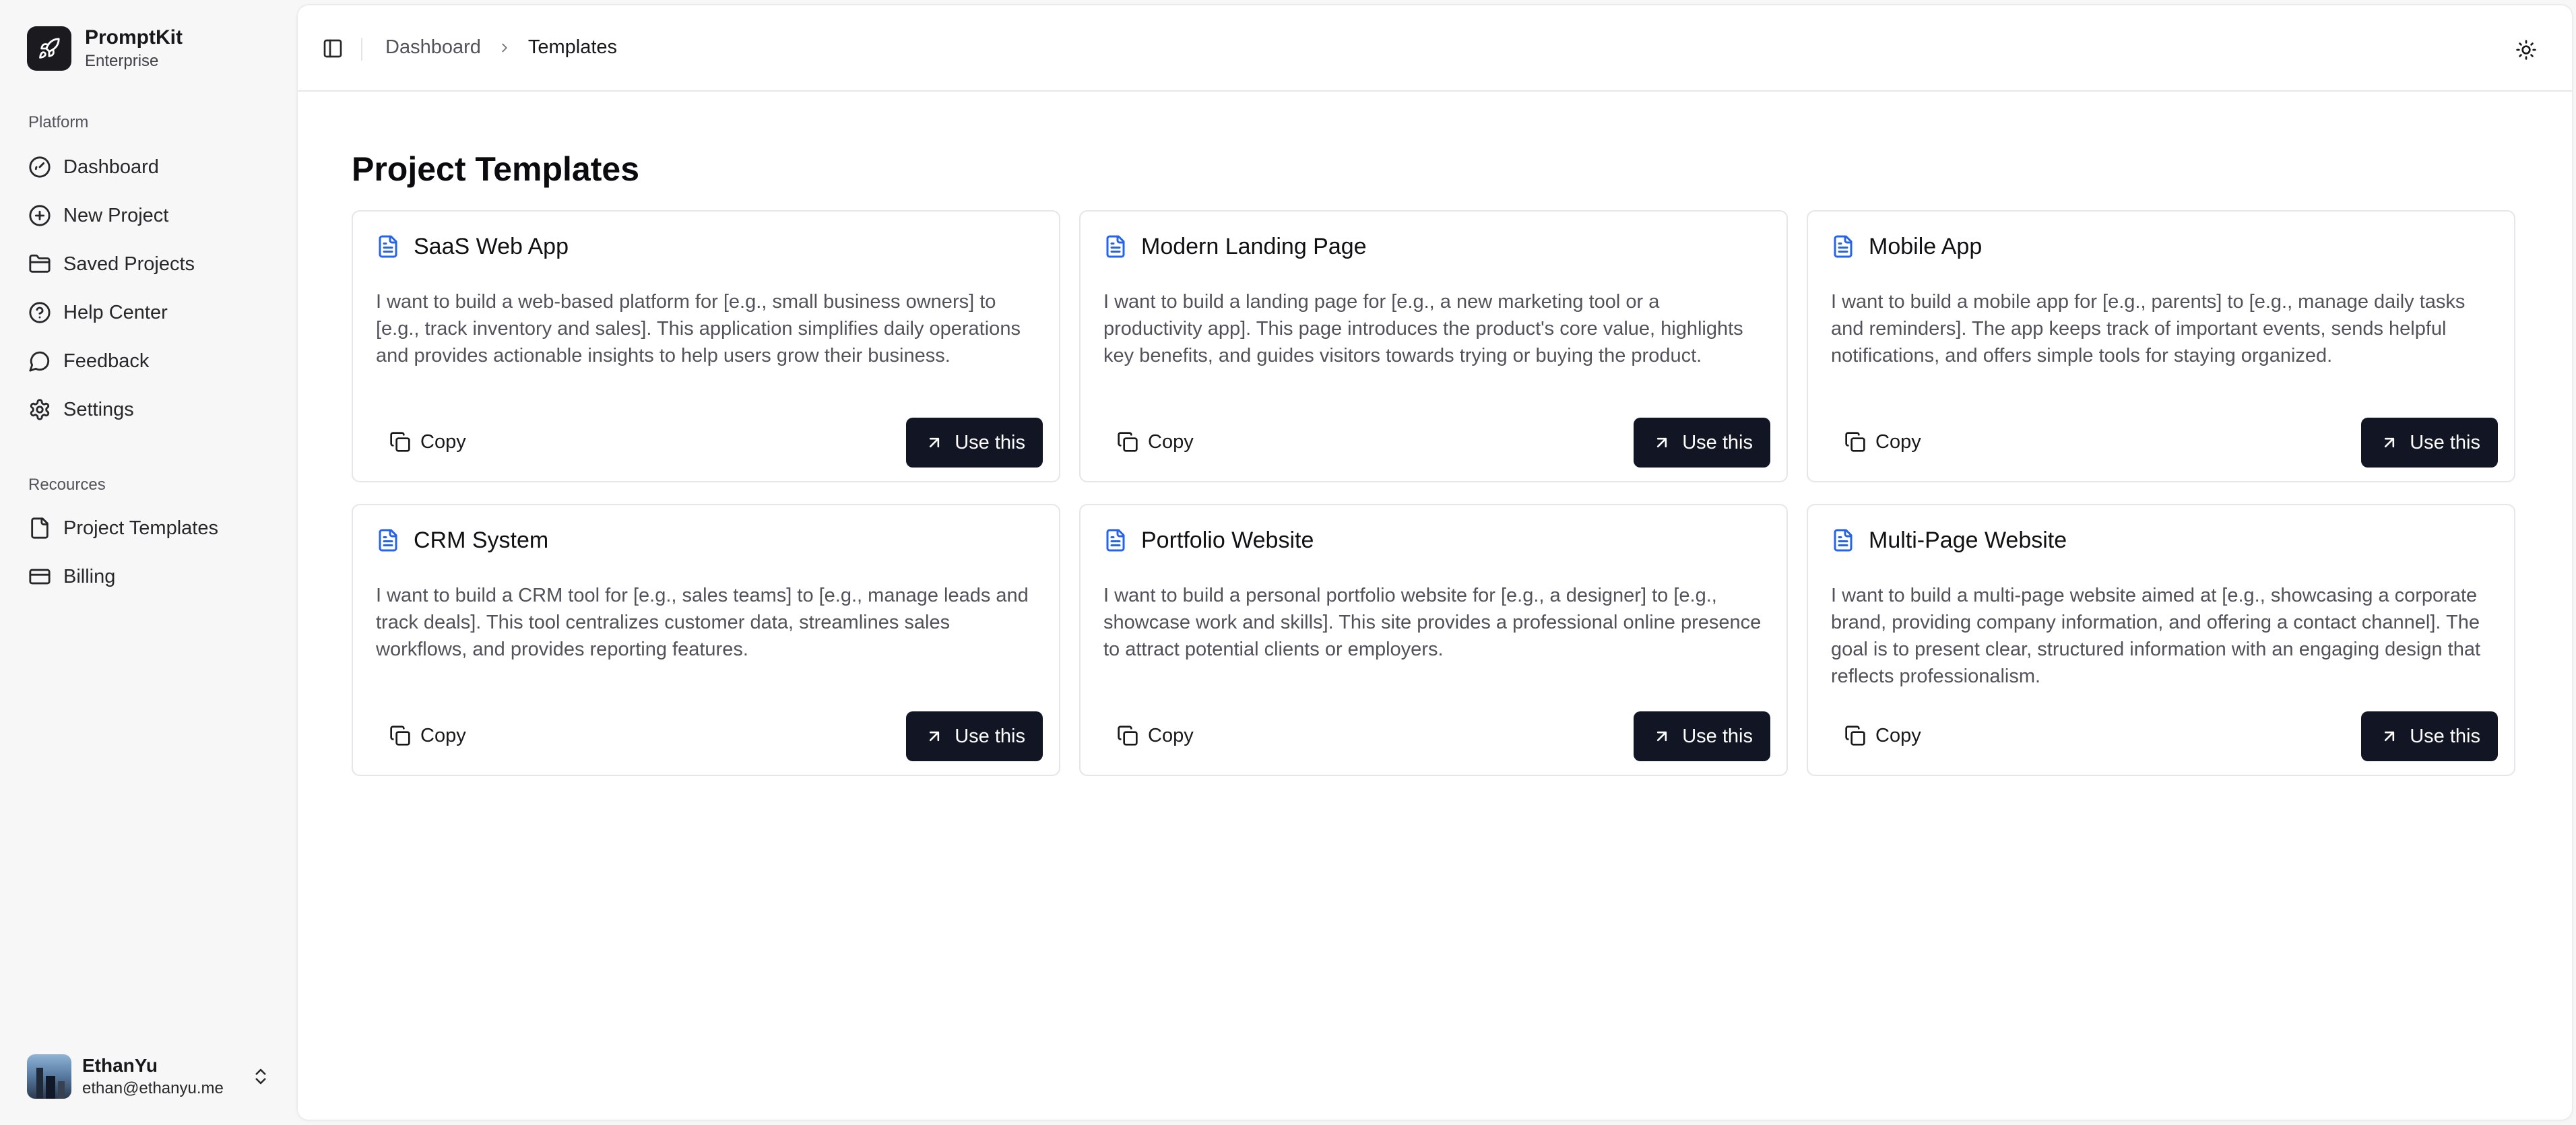  I want to click on template-title: Portfolio Website, so click(1227, 540).